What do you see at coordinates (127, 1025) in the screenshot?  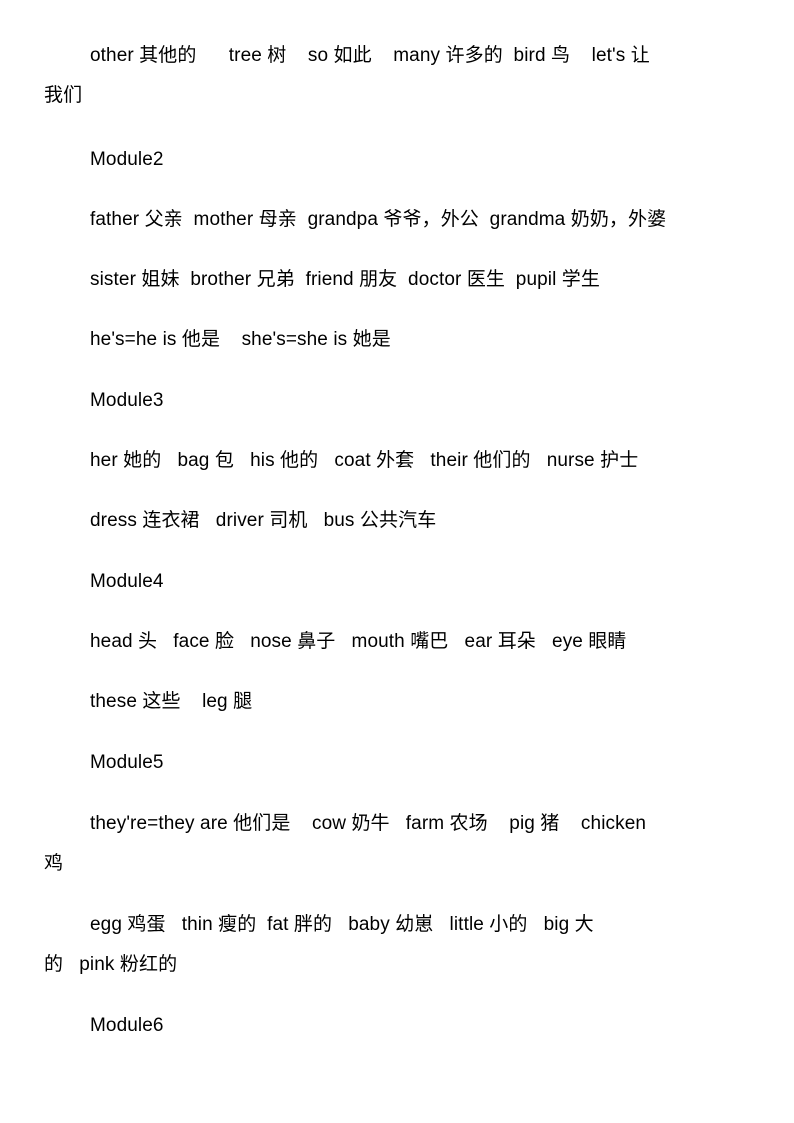 I see `module-heading-module6-heading: Module6` at bounding box center [127, 1025].